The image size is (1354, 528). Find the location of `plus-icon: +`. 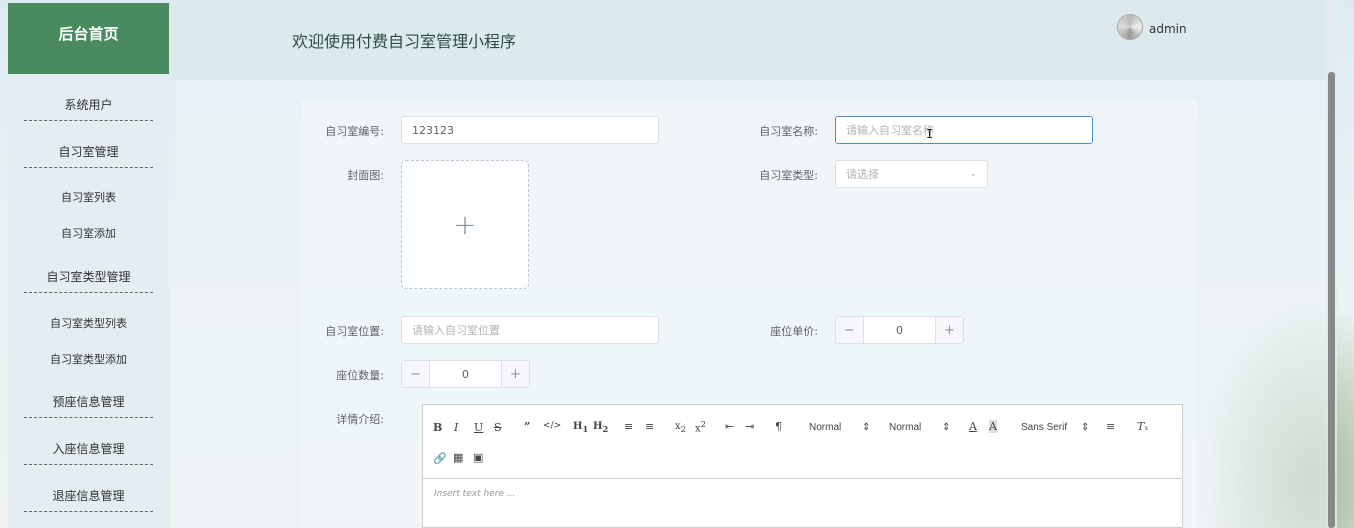

plus-icon: + is located at coordinates (465, 224).